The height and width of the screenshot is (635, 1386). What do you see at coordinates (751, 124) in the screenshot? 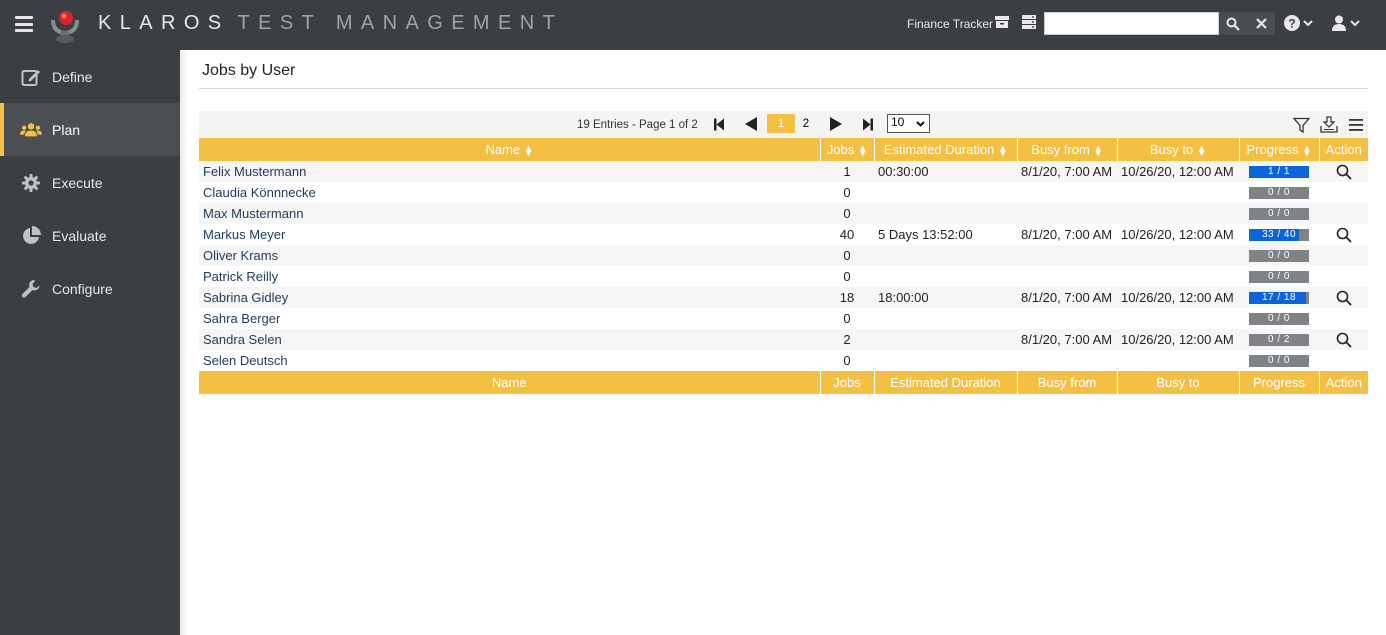
I see `previous-page-button` at bounding box center [751, 124].